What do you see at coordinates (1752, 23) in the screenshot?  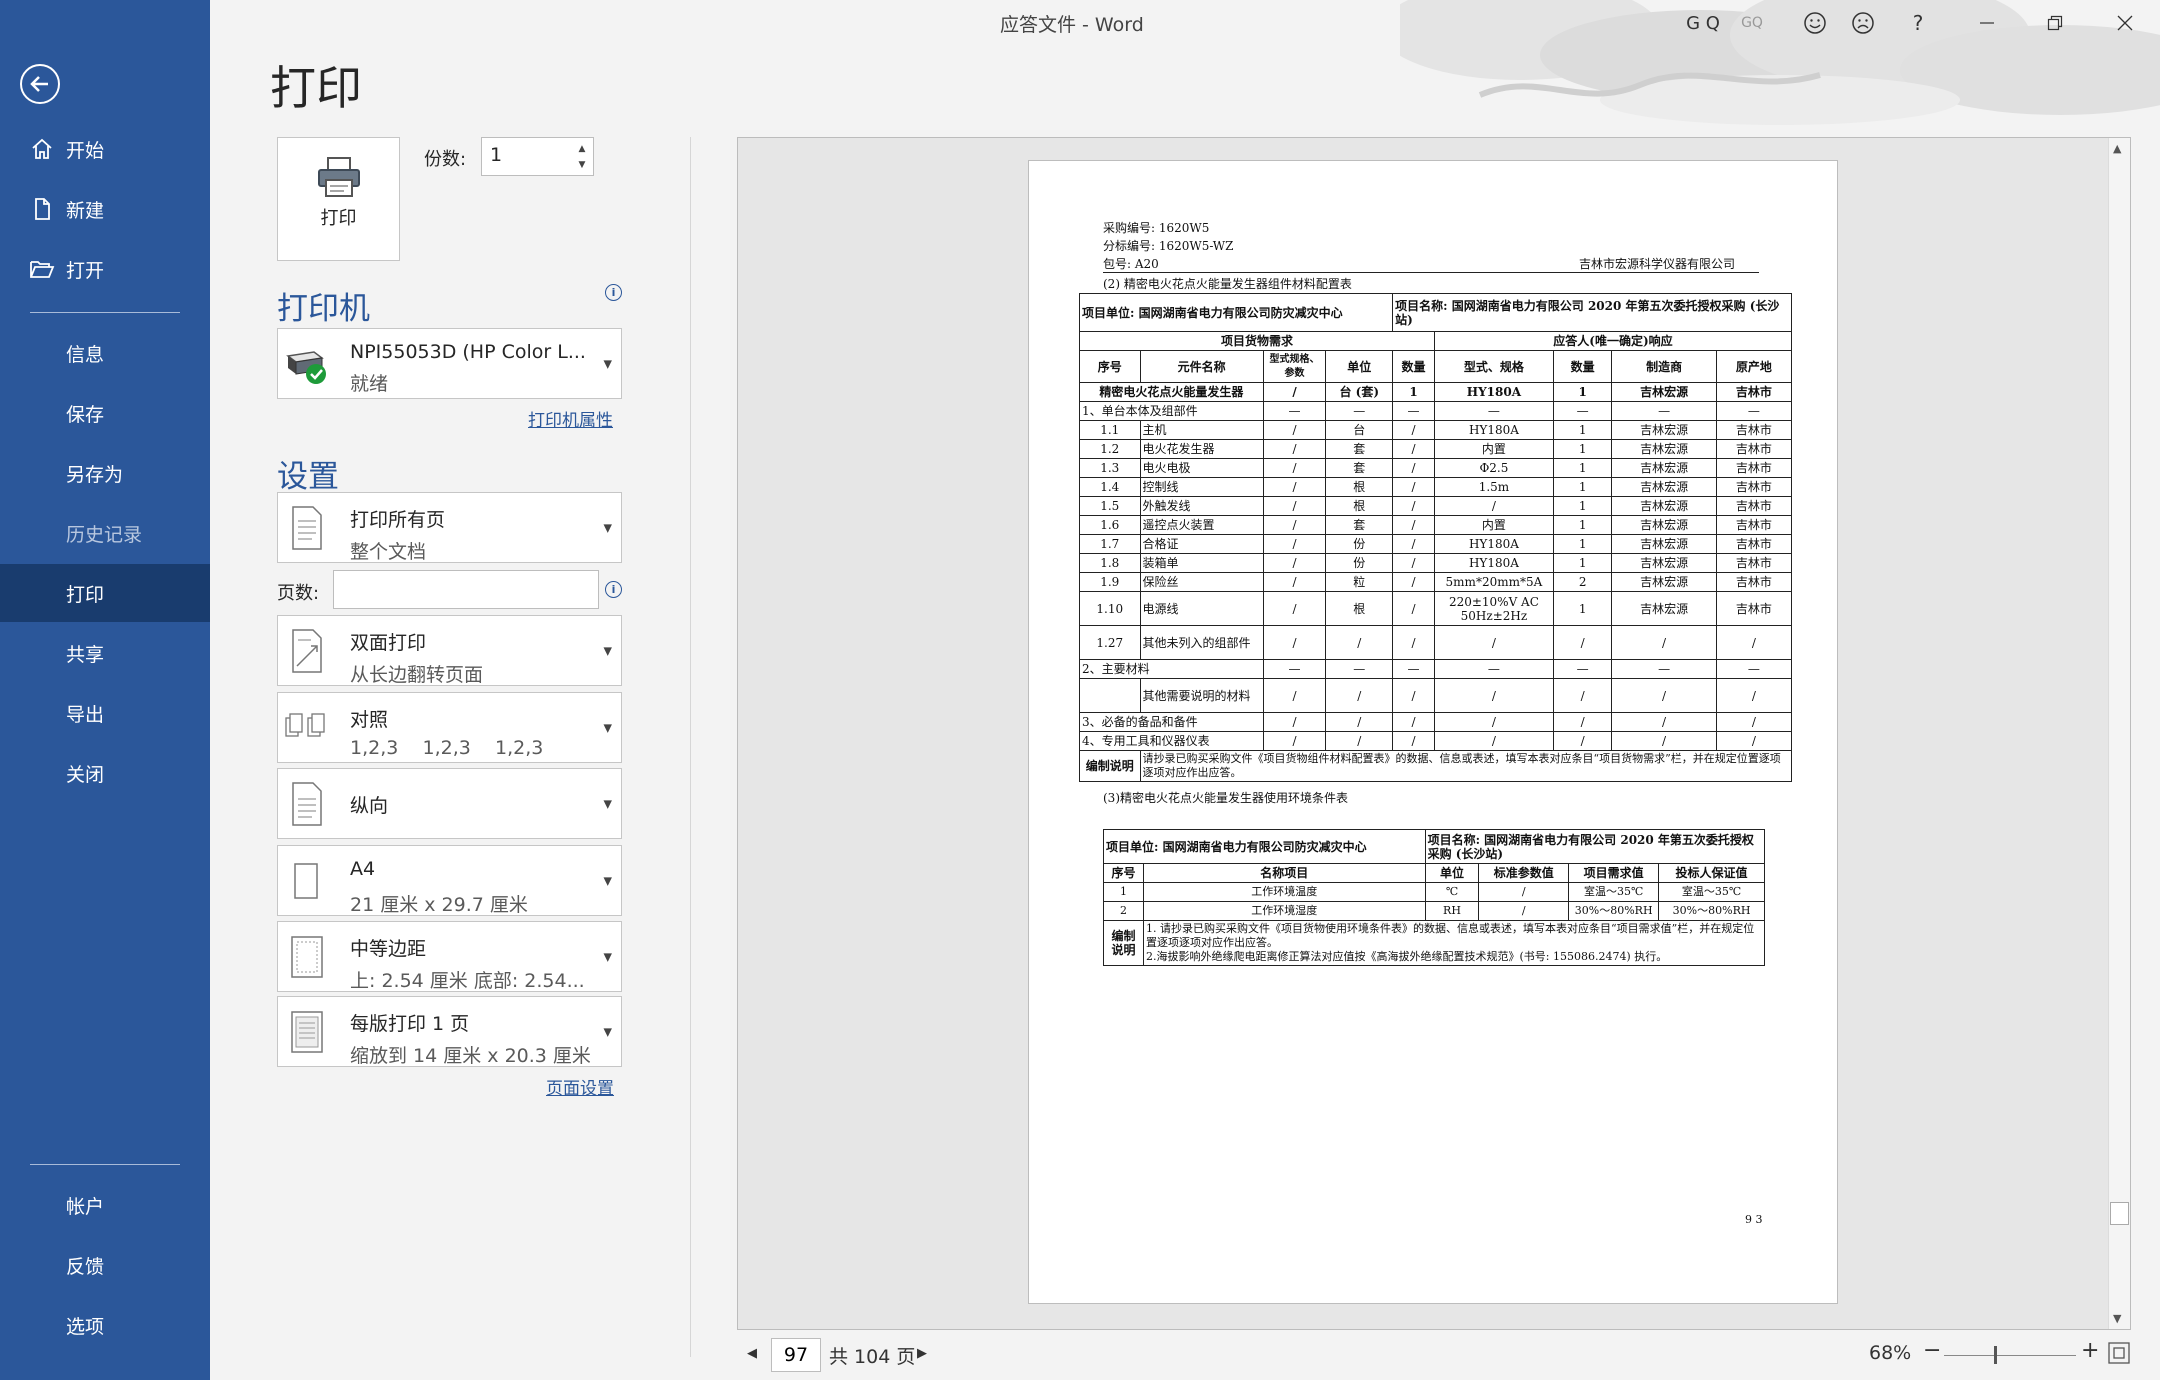 I see `user-badge: GQ` at bounding box center [1752, 23].